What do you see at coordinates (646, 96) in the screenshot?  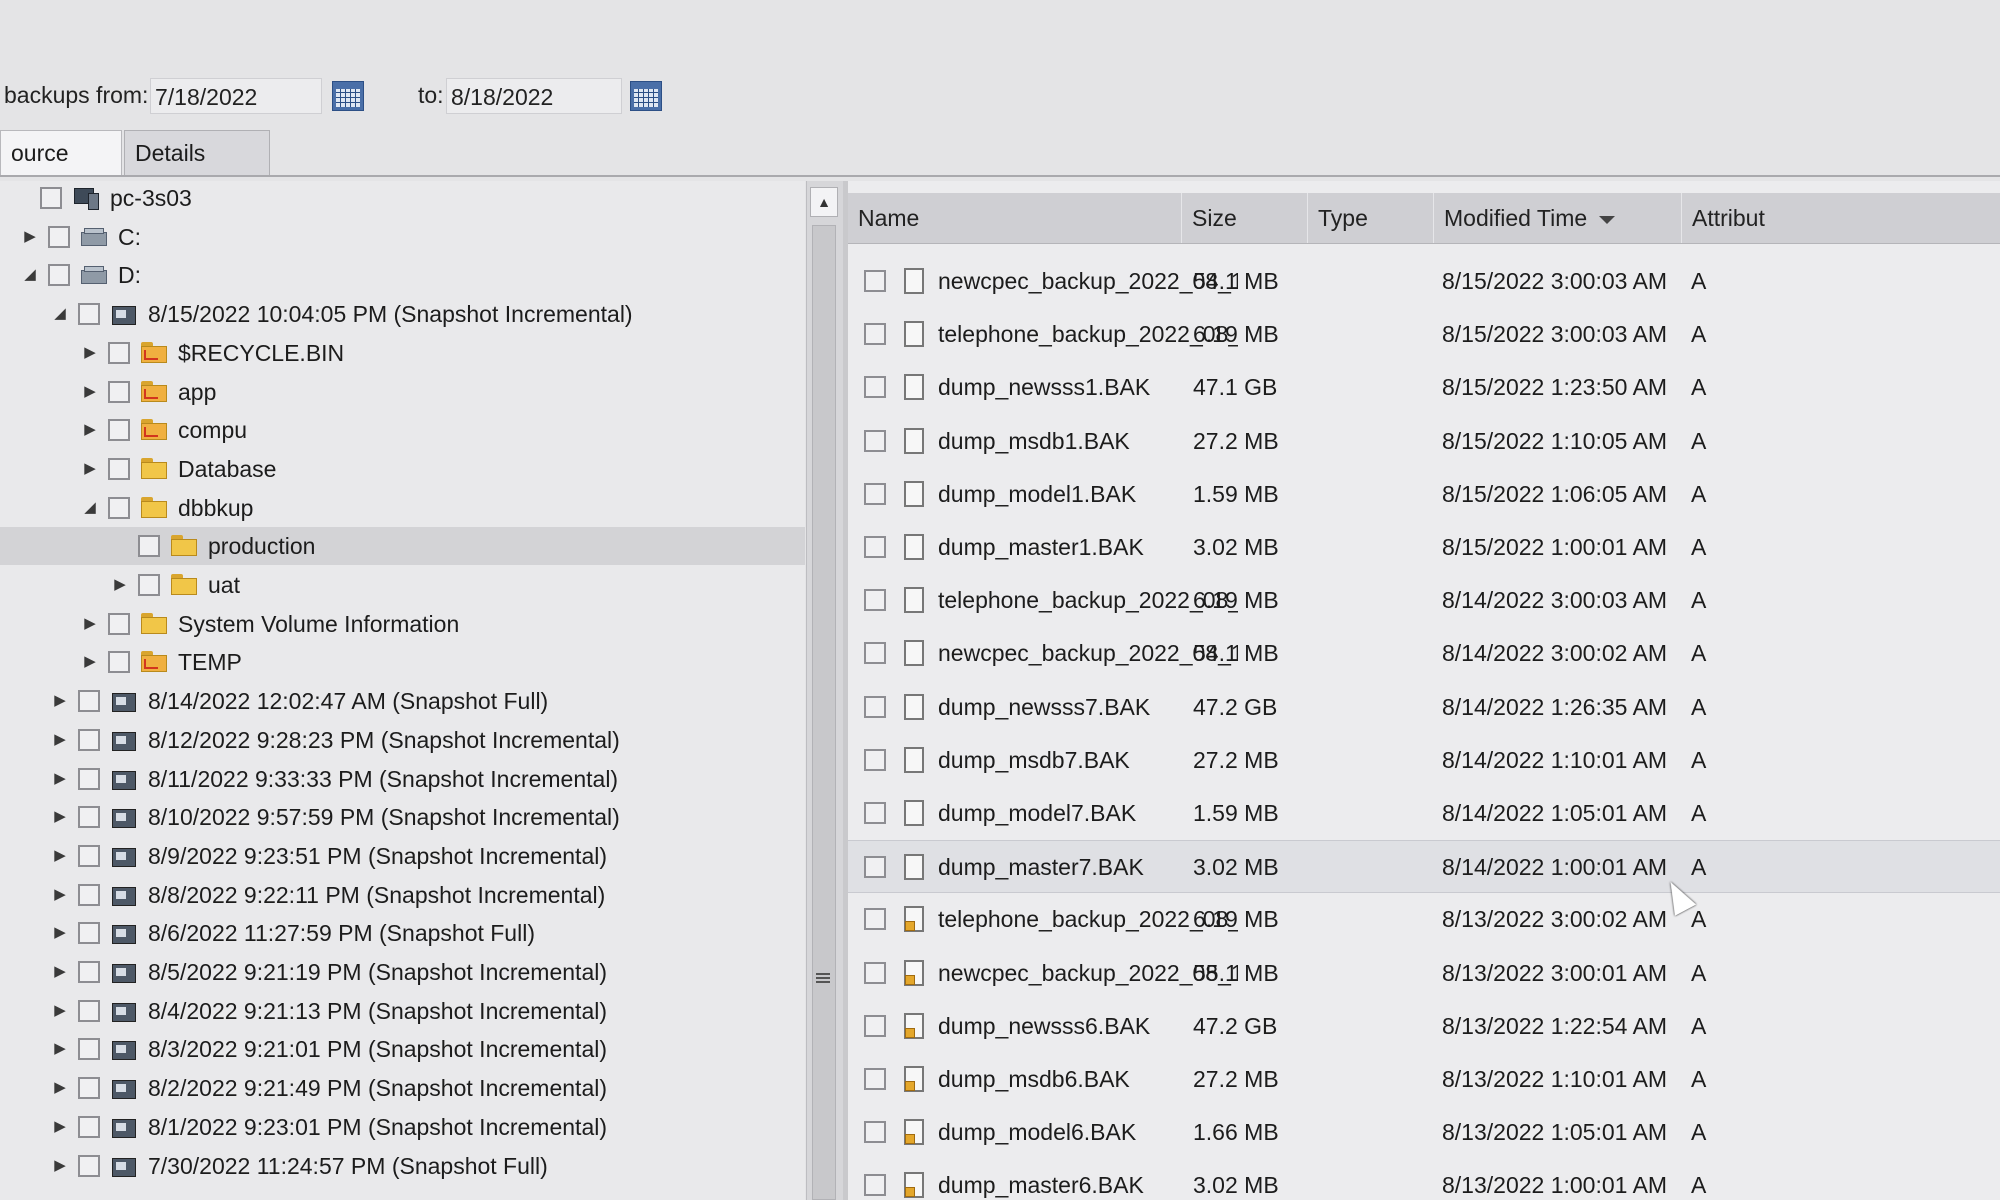 I see `to-calendar-icon` at bounding box center [646, 96].